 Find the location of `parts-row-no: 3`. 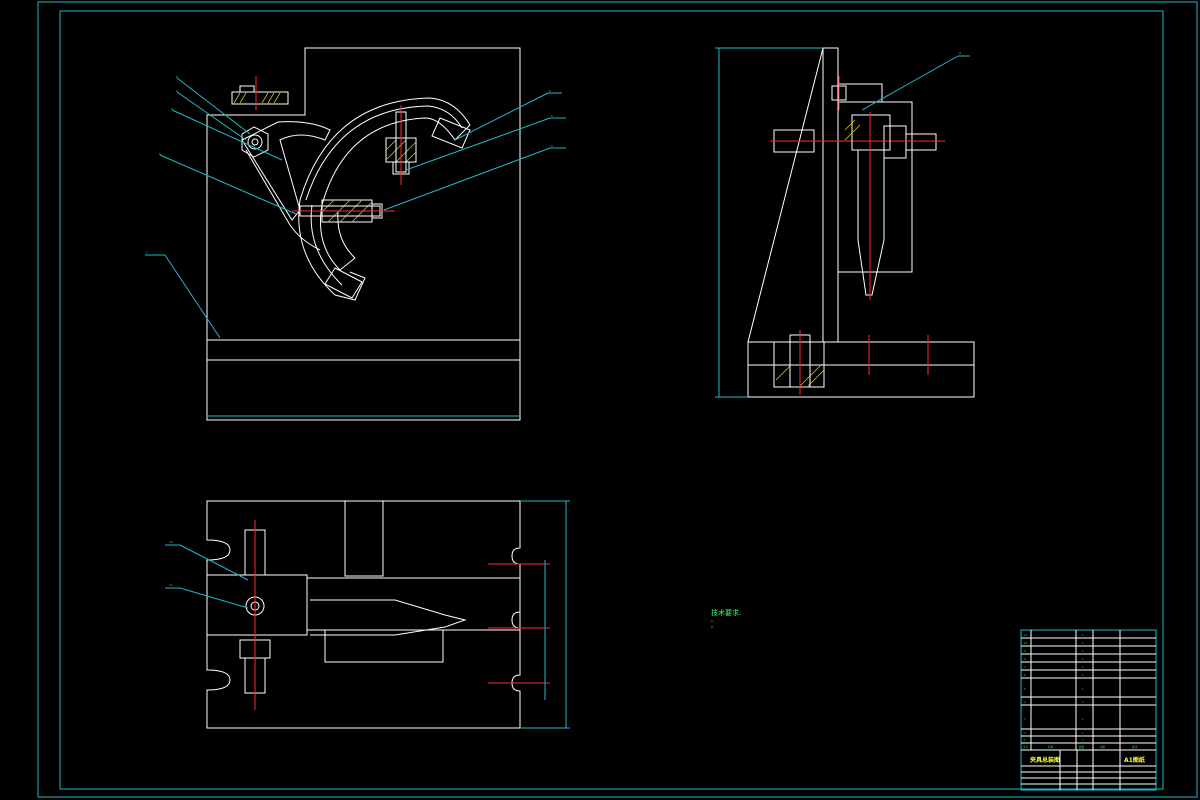

parts-row-no: 3 is located at coordinates (1025, 719).